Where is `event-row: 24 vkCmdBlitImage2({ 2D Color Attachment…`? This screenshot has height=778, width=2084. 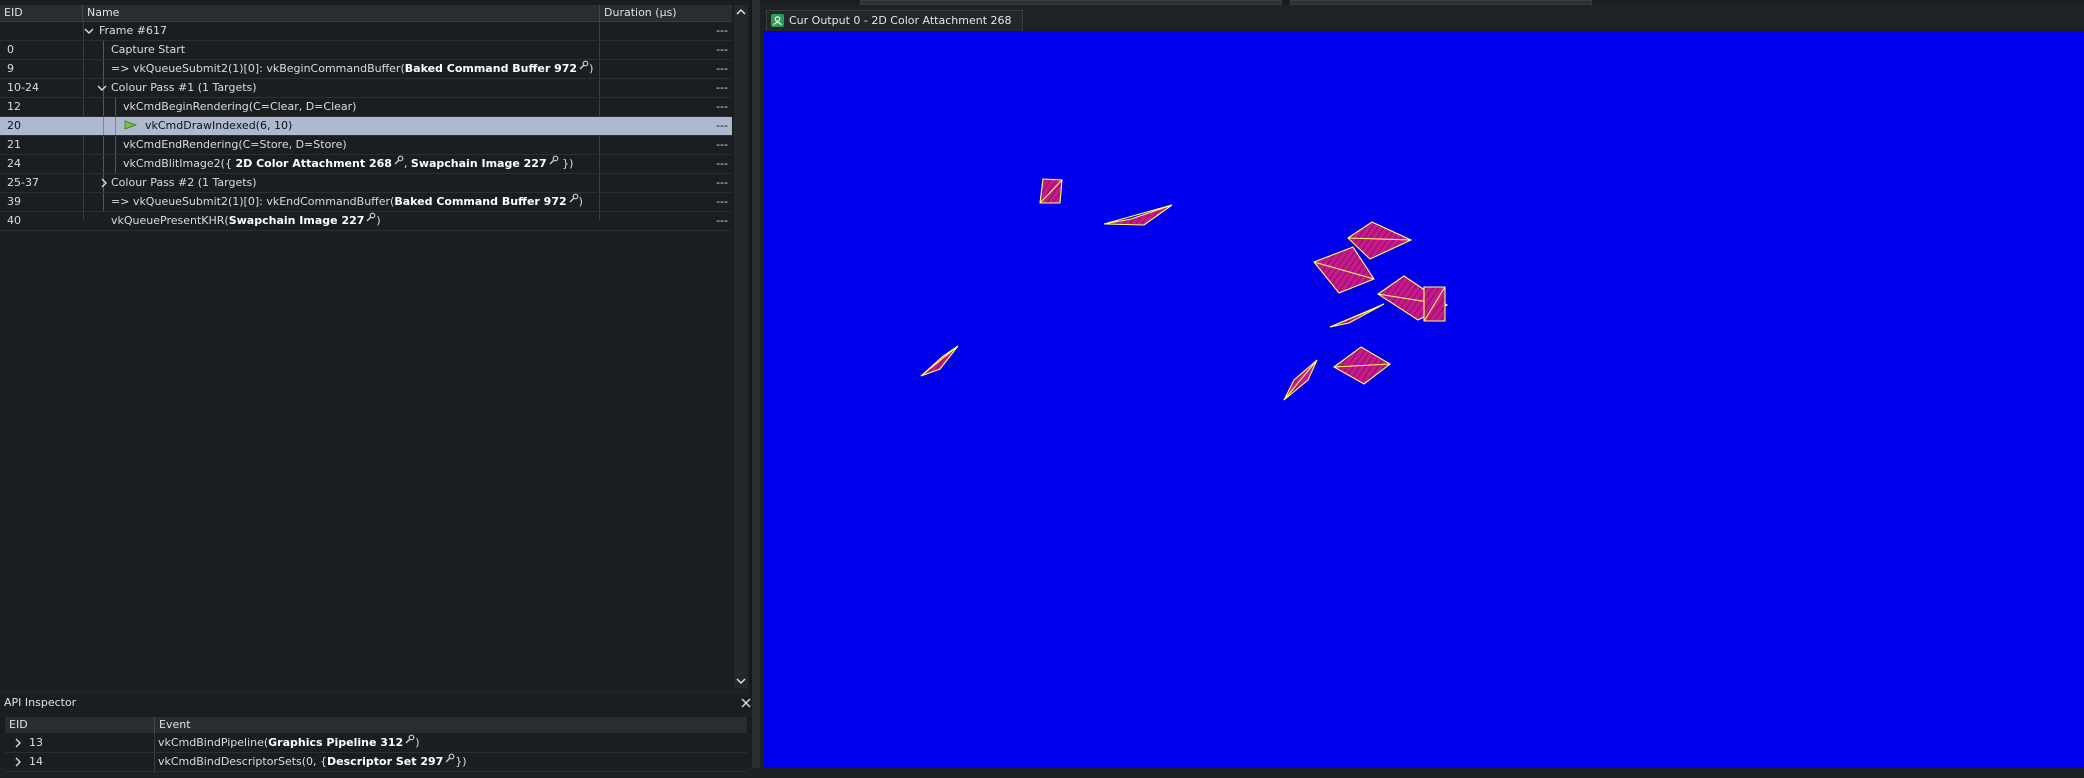 event-row: 24 vkCmdBlitImage2({ 2D Color Attachment… is located at coordinates (366, 164).